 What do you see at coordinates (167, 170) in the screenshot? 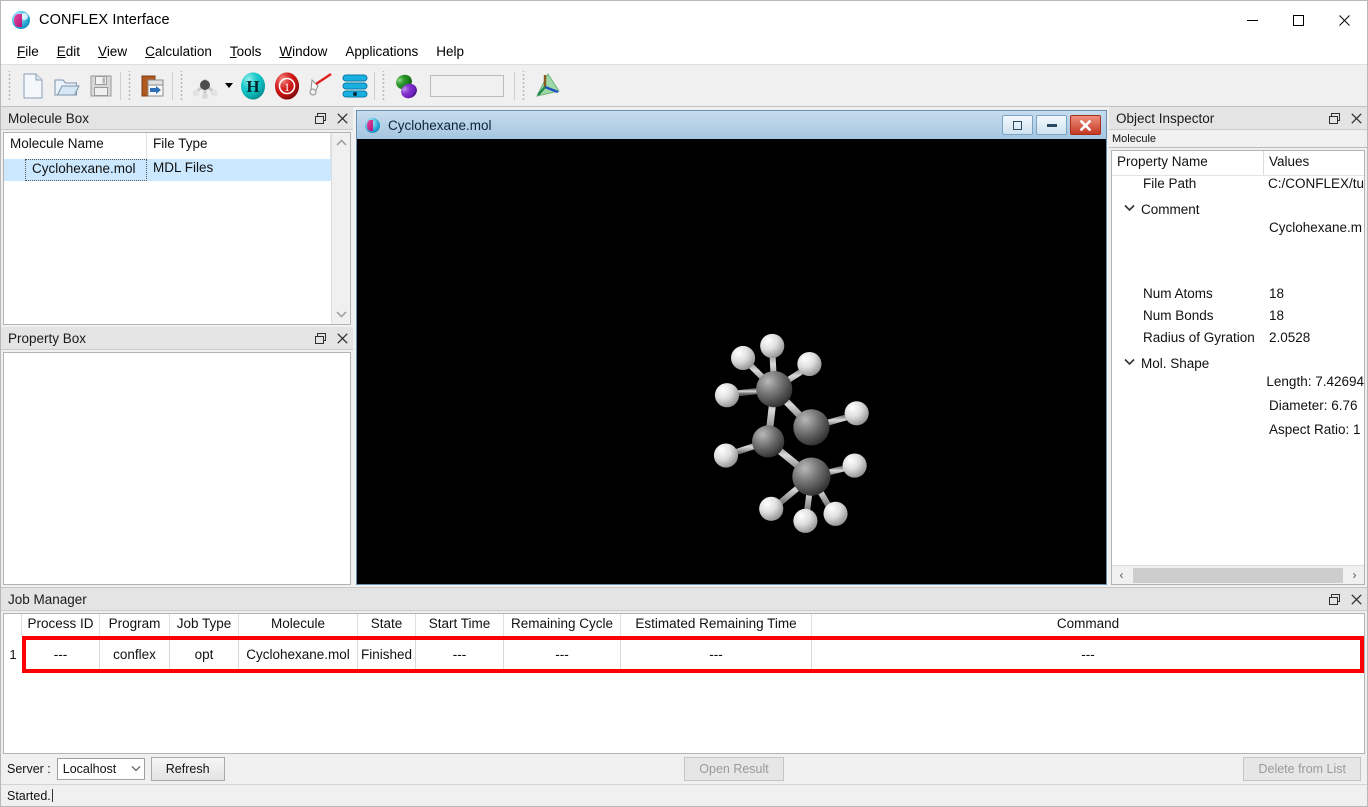
I see `molecule-list-row: Cyclohexane.mol MDL Files` at bounding box center [167, 170].